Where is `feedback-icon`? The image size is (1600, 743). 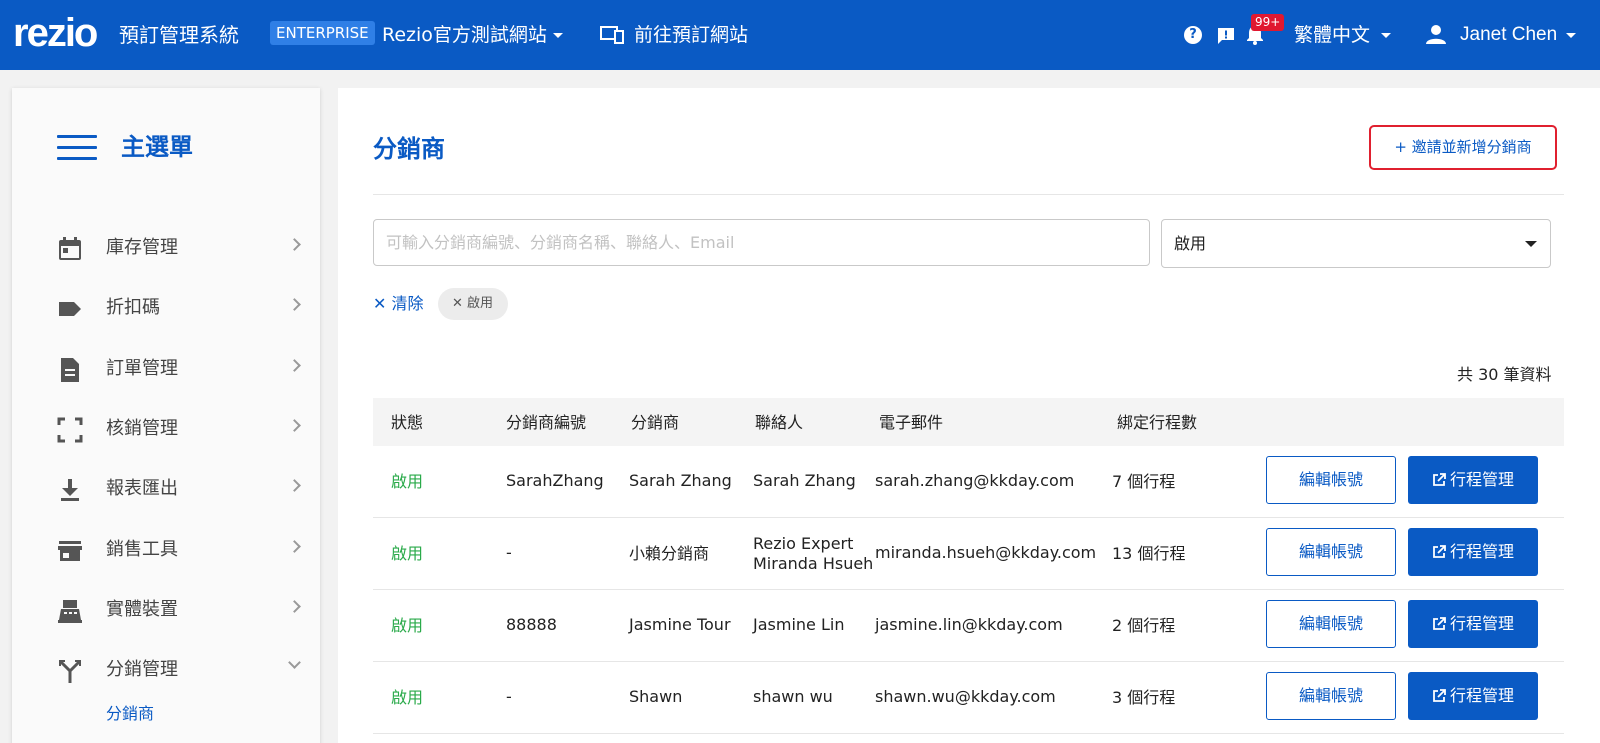 feedback-icon is located at coordinates (1226, 36).